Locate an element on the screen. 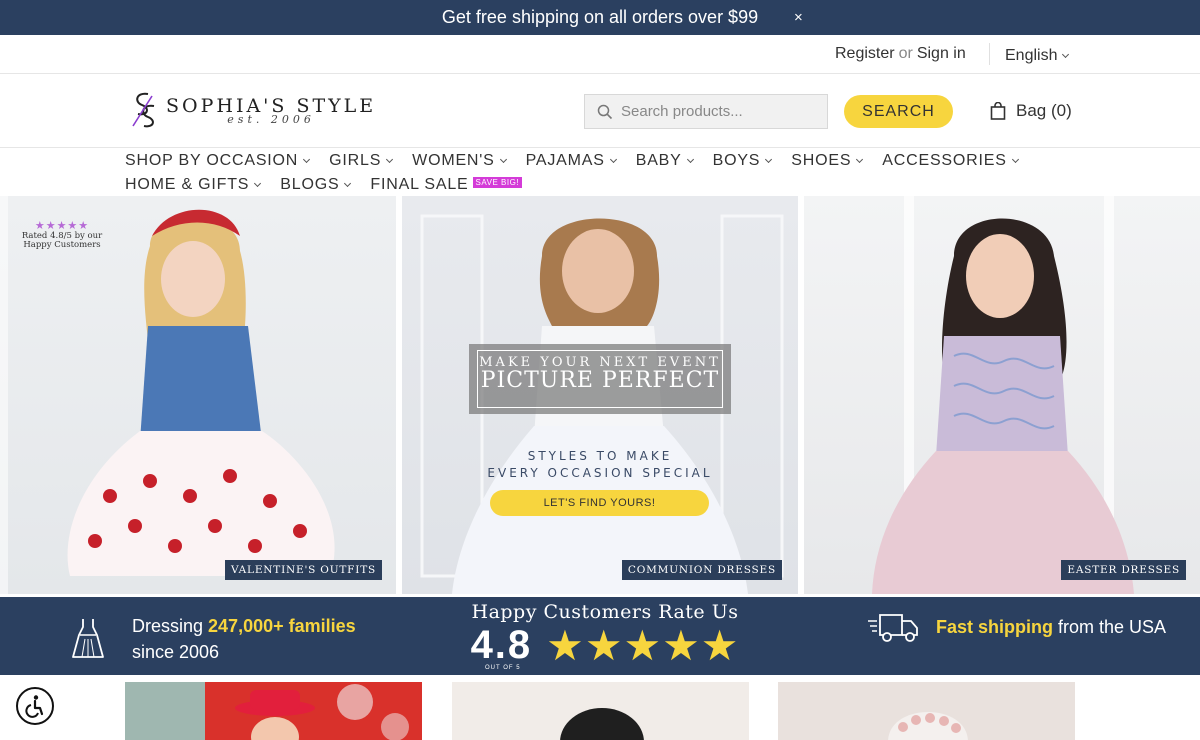  search-button: SEARCH is located at coordinates (898, 111).